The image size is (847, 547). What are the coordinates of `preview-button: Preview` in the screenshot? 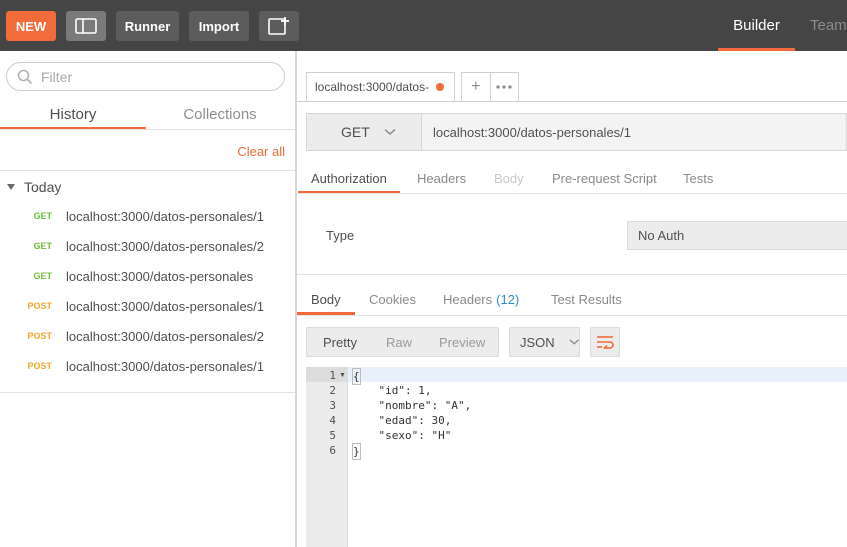 It's located at (462, 342).